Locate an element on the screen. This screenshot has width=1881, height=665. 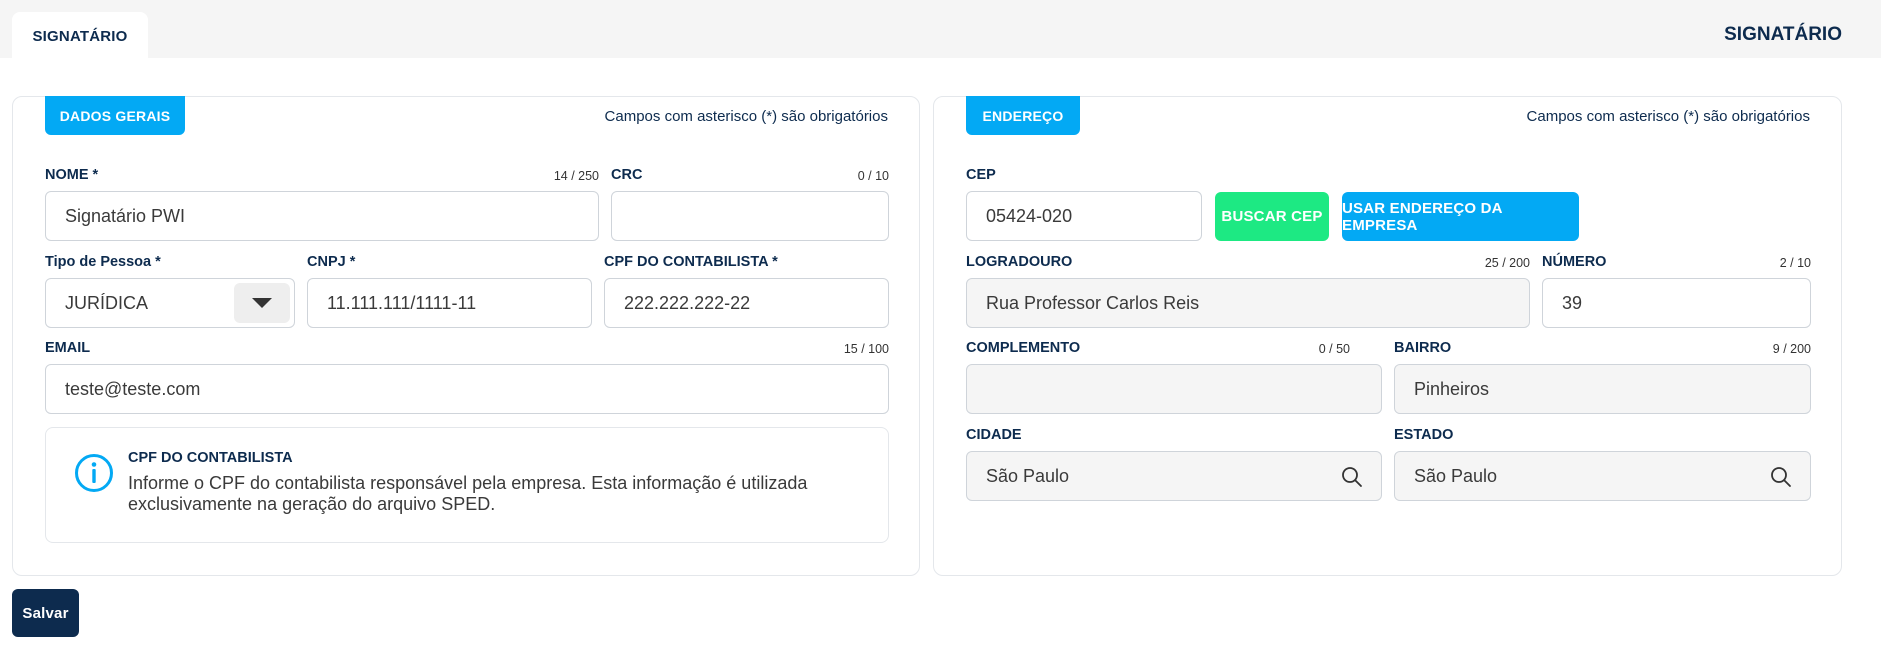
tipo-pessoa-value: JURÍDICA is located at coordinates (107, 302).